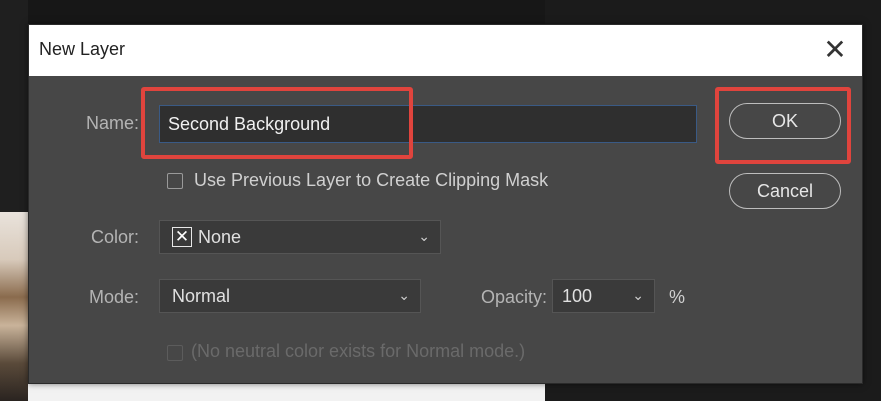  I want to click on color-value: None, so click(220, 237).